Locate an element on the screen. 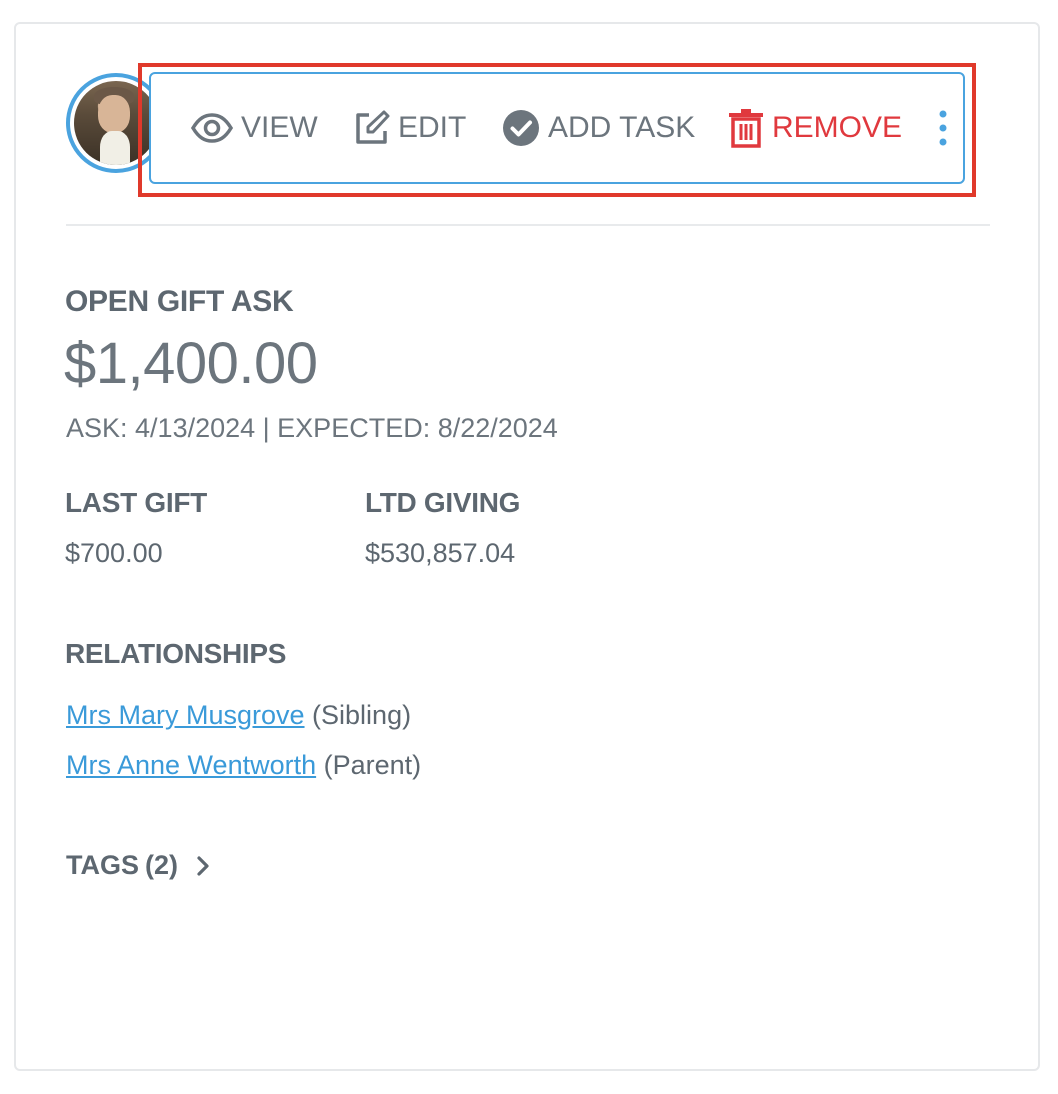 This screenshot has width=1058, height=1094. check-circle-icon is located at coordinates (521, 128).